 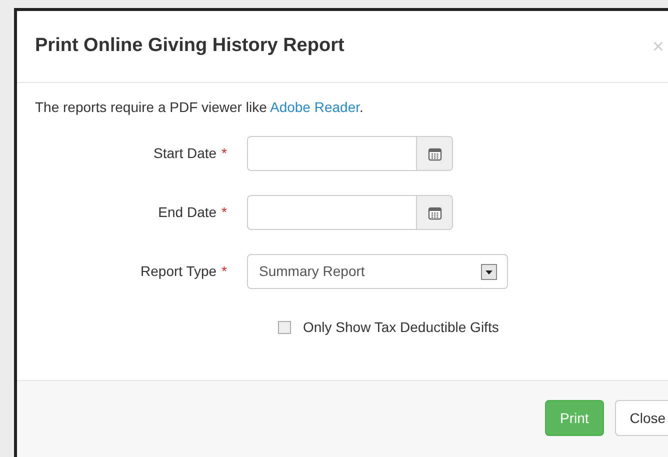 What do you see at coordinates (401, 327) in the screenshot?
I see `checkbox-label: Only Show Tax Deductible Gifts` at bounding box center [401, 327].